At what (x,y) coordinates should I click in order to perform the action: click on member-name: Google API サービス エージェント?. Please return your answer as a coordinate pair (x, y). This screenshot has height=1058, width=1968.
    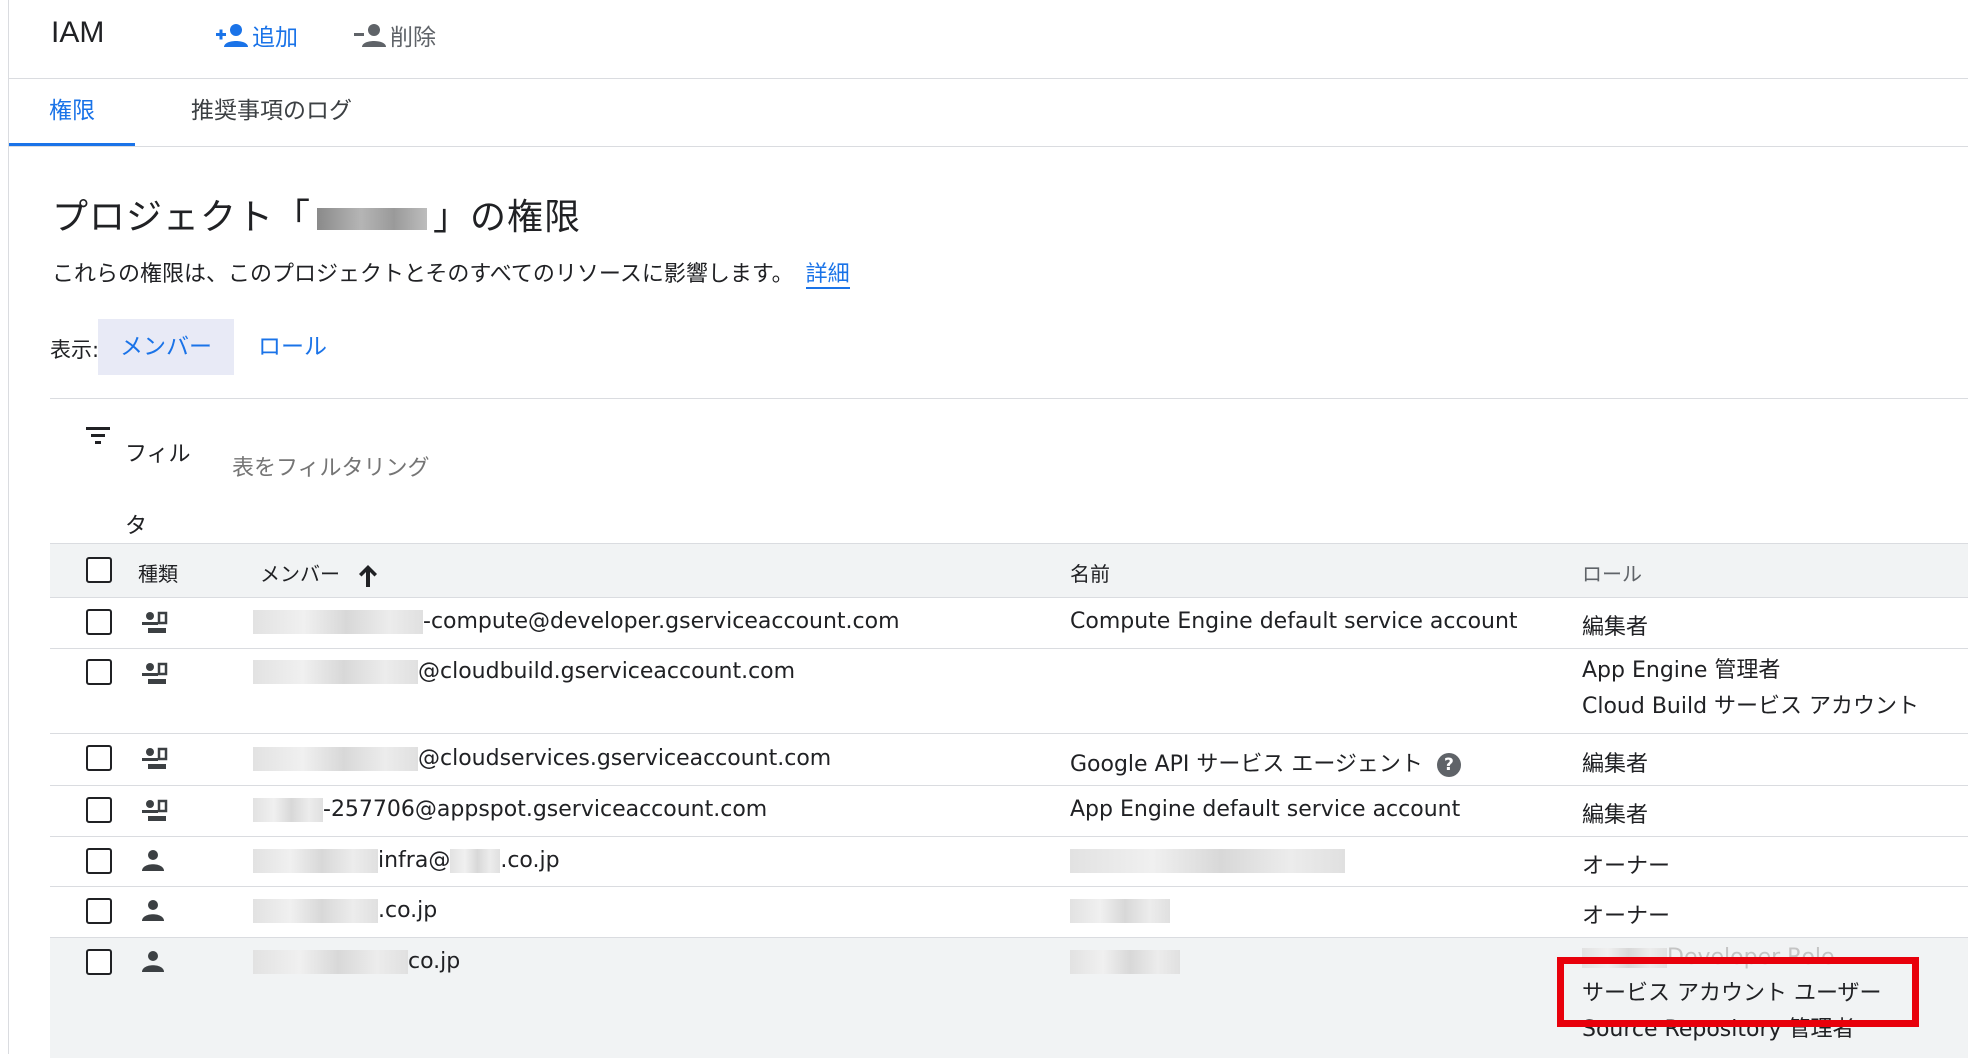
    Looking at the image, I should click on (1265, 762).